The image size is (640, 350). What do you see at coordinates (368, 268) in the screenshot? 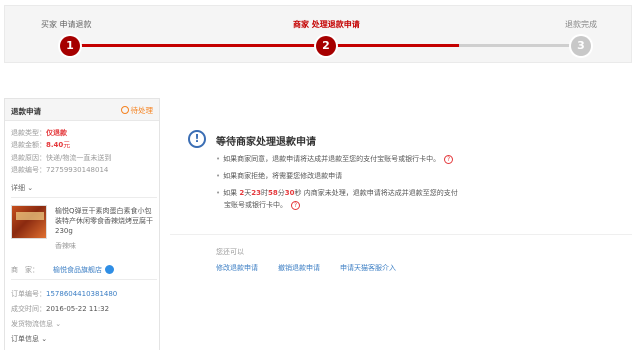
I see `request-service-link: 申请天猫客服介入` at bounding box center [368, 268].